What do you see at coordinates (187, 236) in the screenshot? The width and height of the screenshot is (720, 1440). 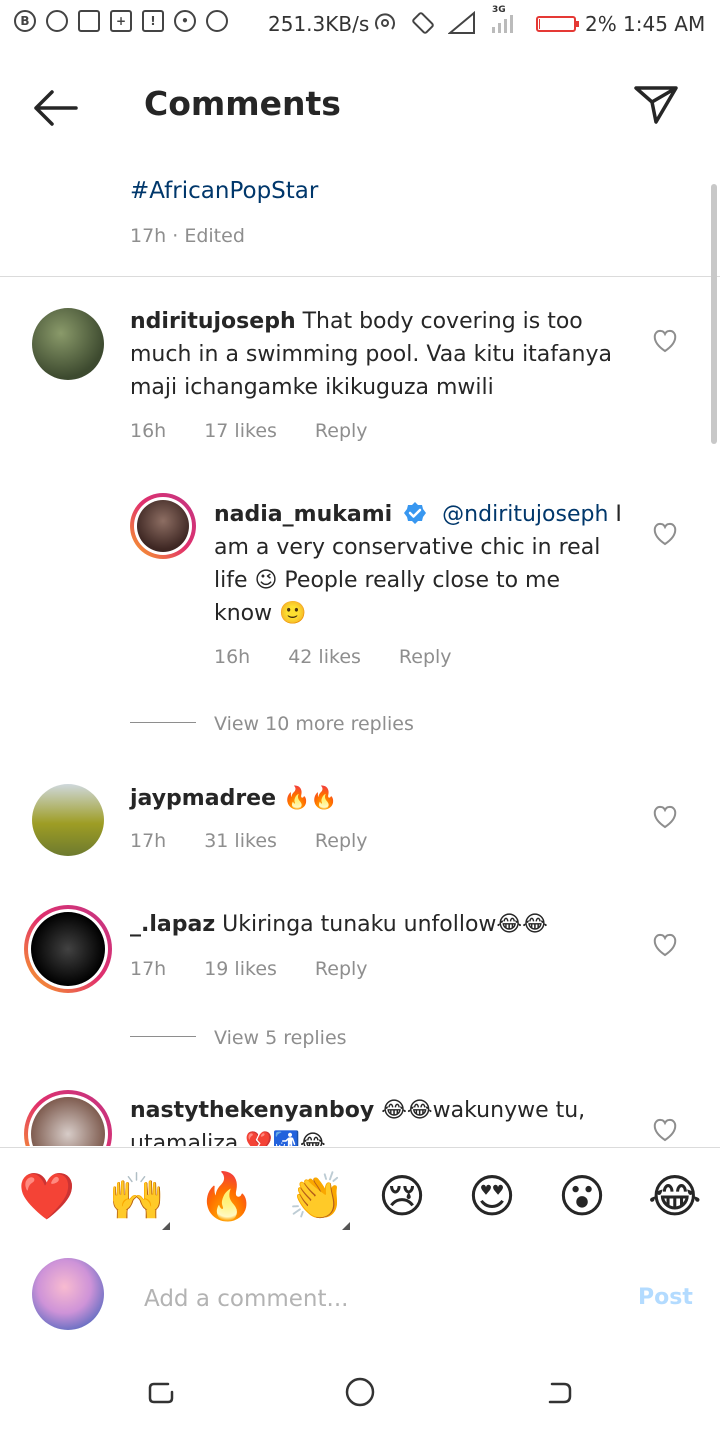 I see `caption-meta: 17h · Edited` at bounding box center [187, 236].